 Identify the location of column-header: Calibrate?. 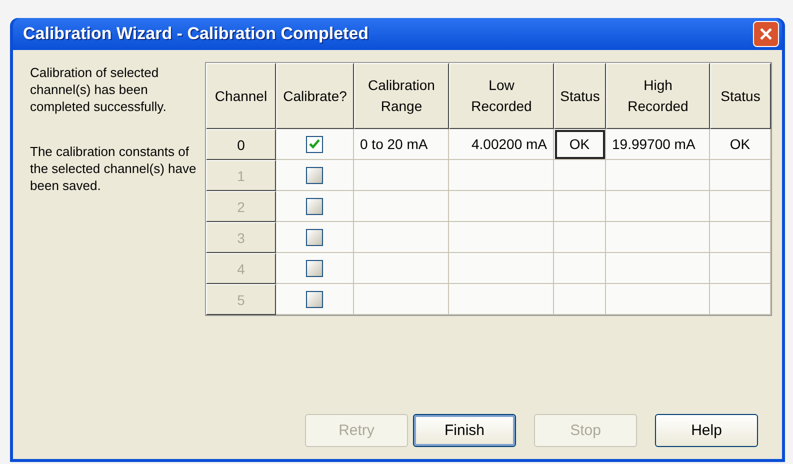
(315, 96).